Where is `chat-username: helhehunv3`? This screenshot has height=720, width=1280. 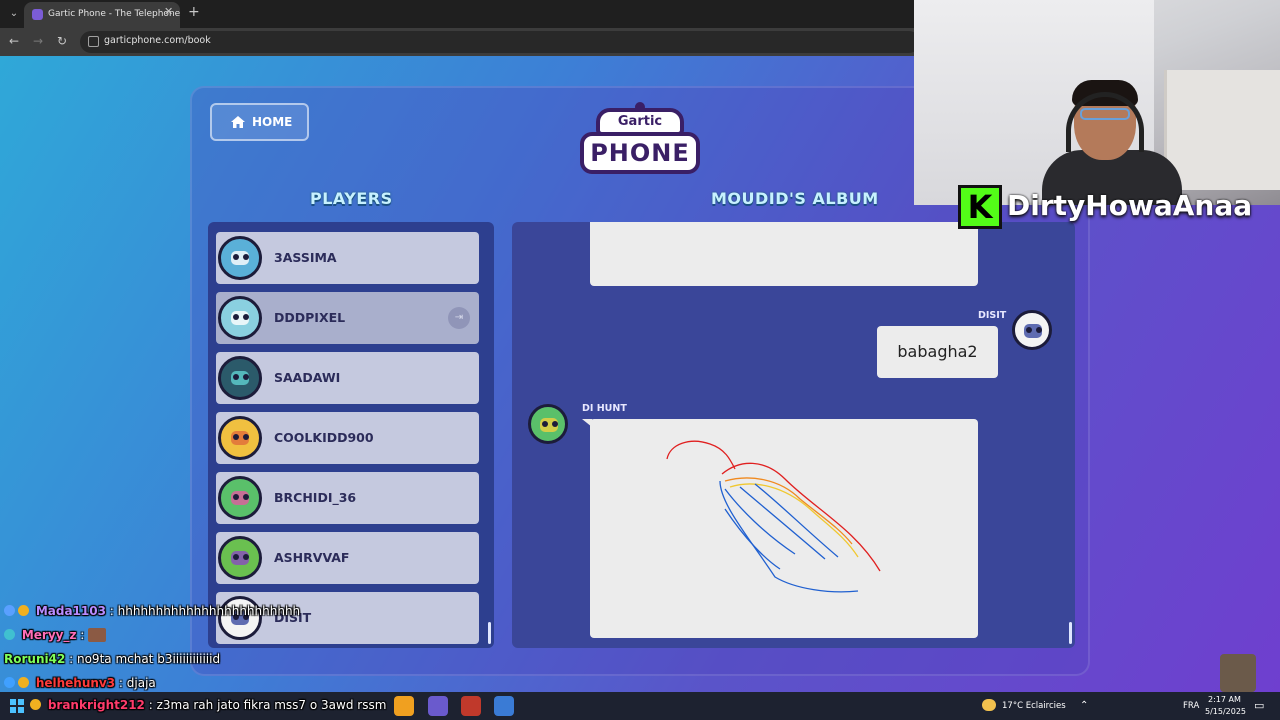
chat-username: helhehunv3 is located at coordinates (75, 683).